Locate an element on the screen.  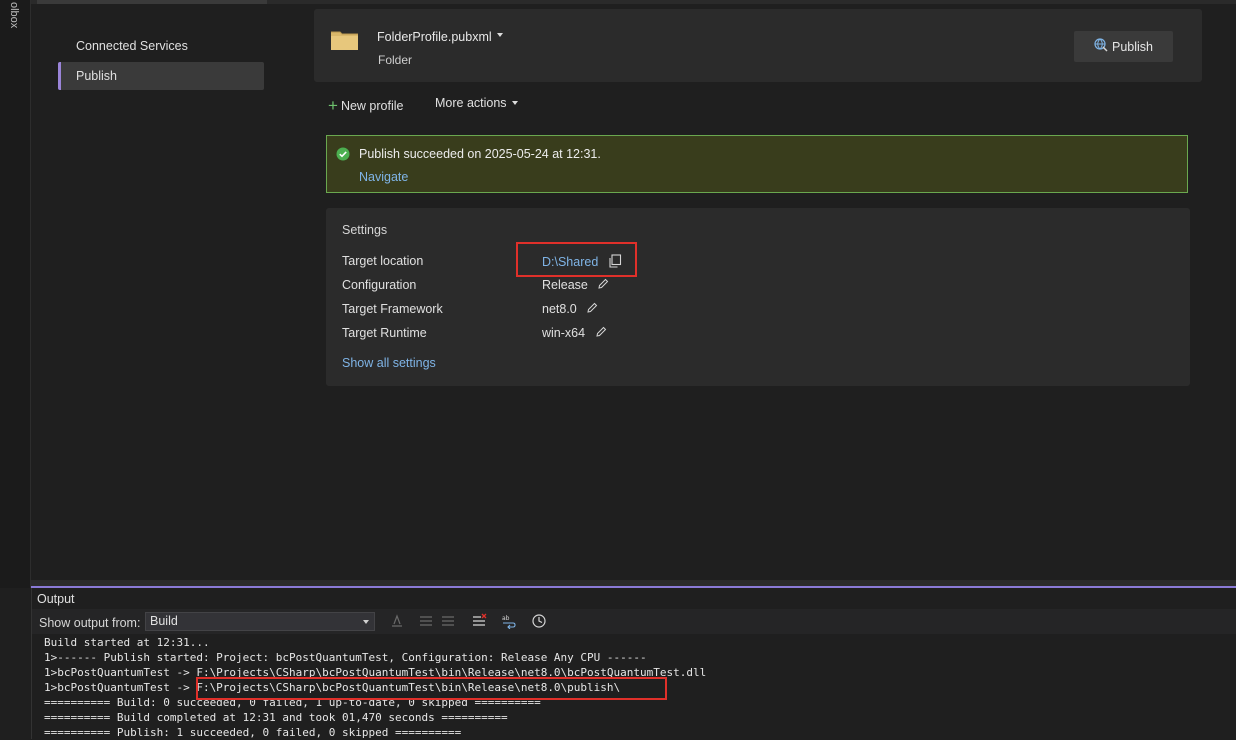
settings-title: Settings is located at coordinates (365, 230).